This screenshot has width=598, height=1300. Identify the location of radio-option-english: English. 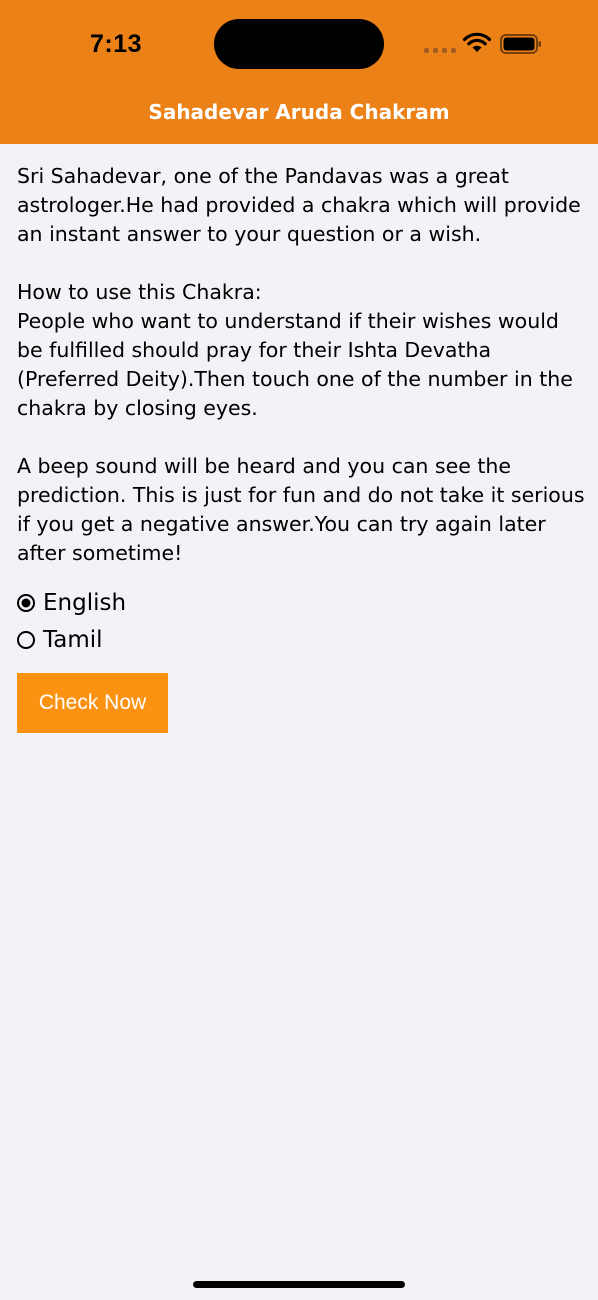
(302, 602).